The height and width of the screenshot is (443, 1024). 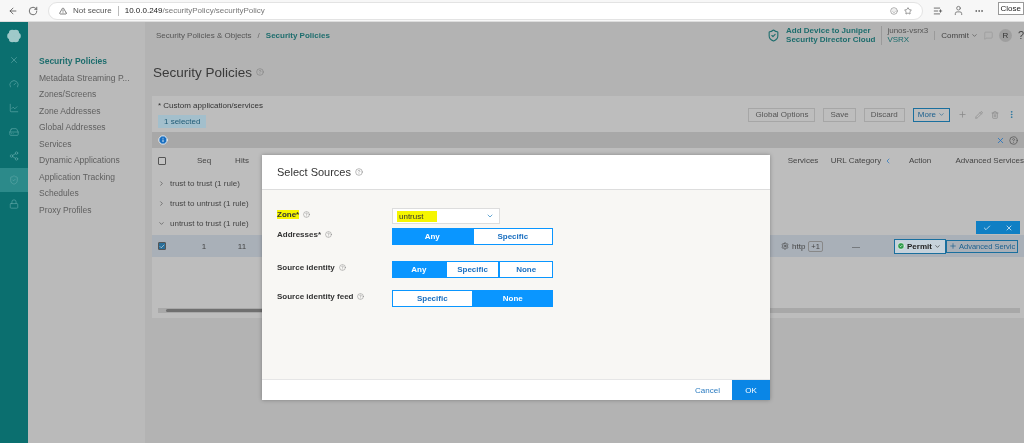 What do you see at coordinates (14, 84) in the screenshot?
I see `gauge-icon` at bounding box center [14, 84].